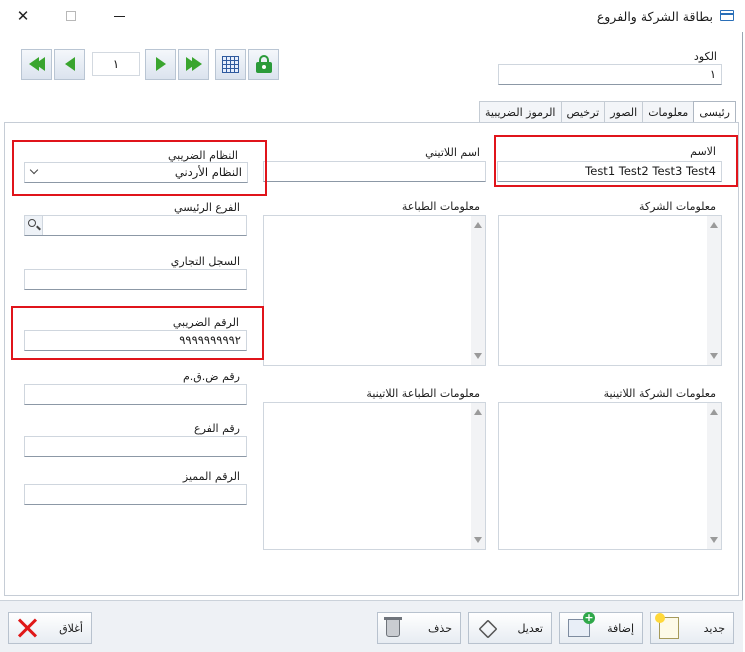 This screenshot has width=745, height=652. Describe the element at coordinates (624, 112) in the screenshot. I see `tab-images: الصور` at that location.